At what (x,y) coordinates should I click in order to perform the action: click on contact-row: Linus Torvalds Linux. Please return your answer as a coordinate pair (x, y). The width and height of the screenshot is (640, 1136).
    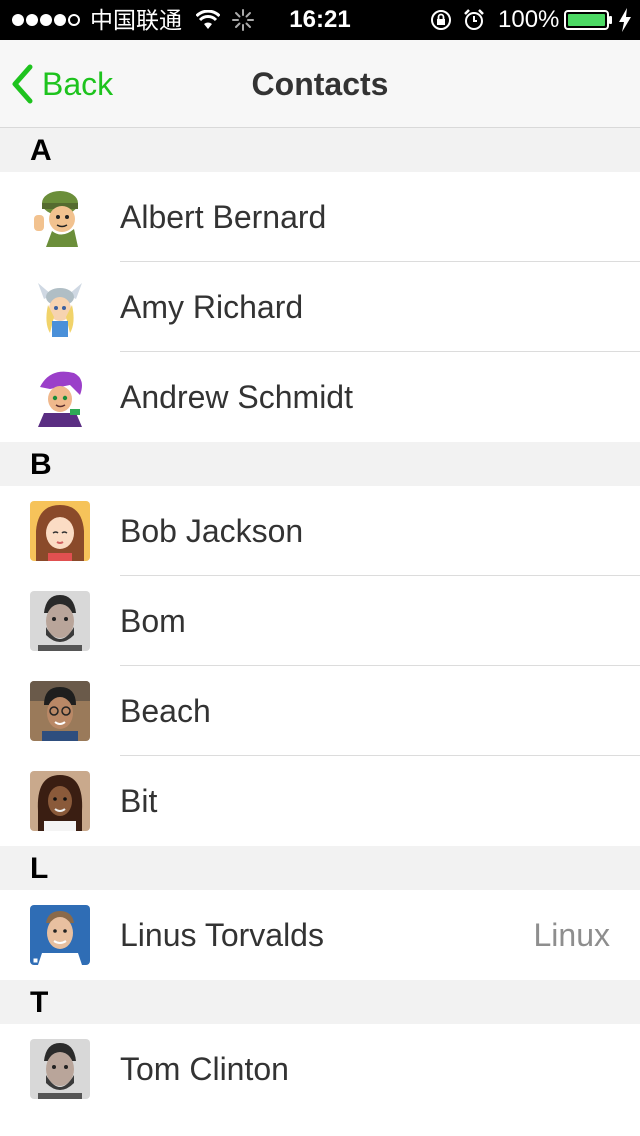
    Looking at the image, I should click on (320, 935).